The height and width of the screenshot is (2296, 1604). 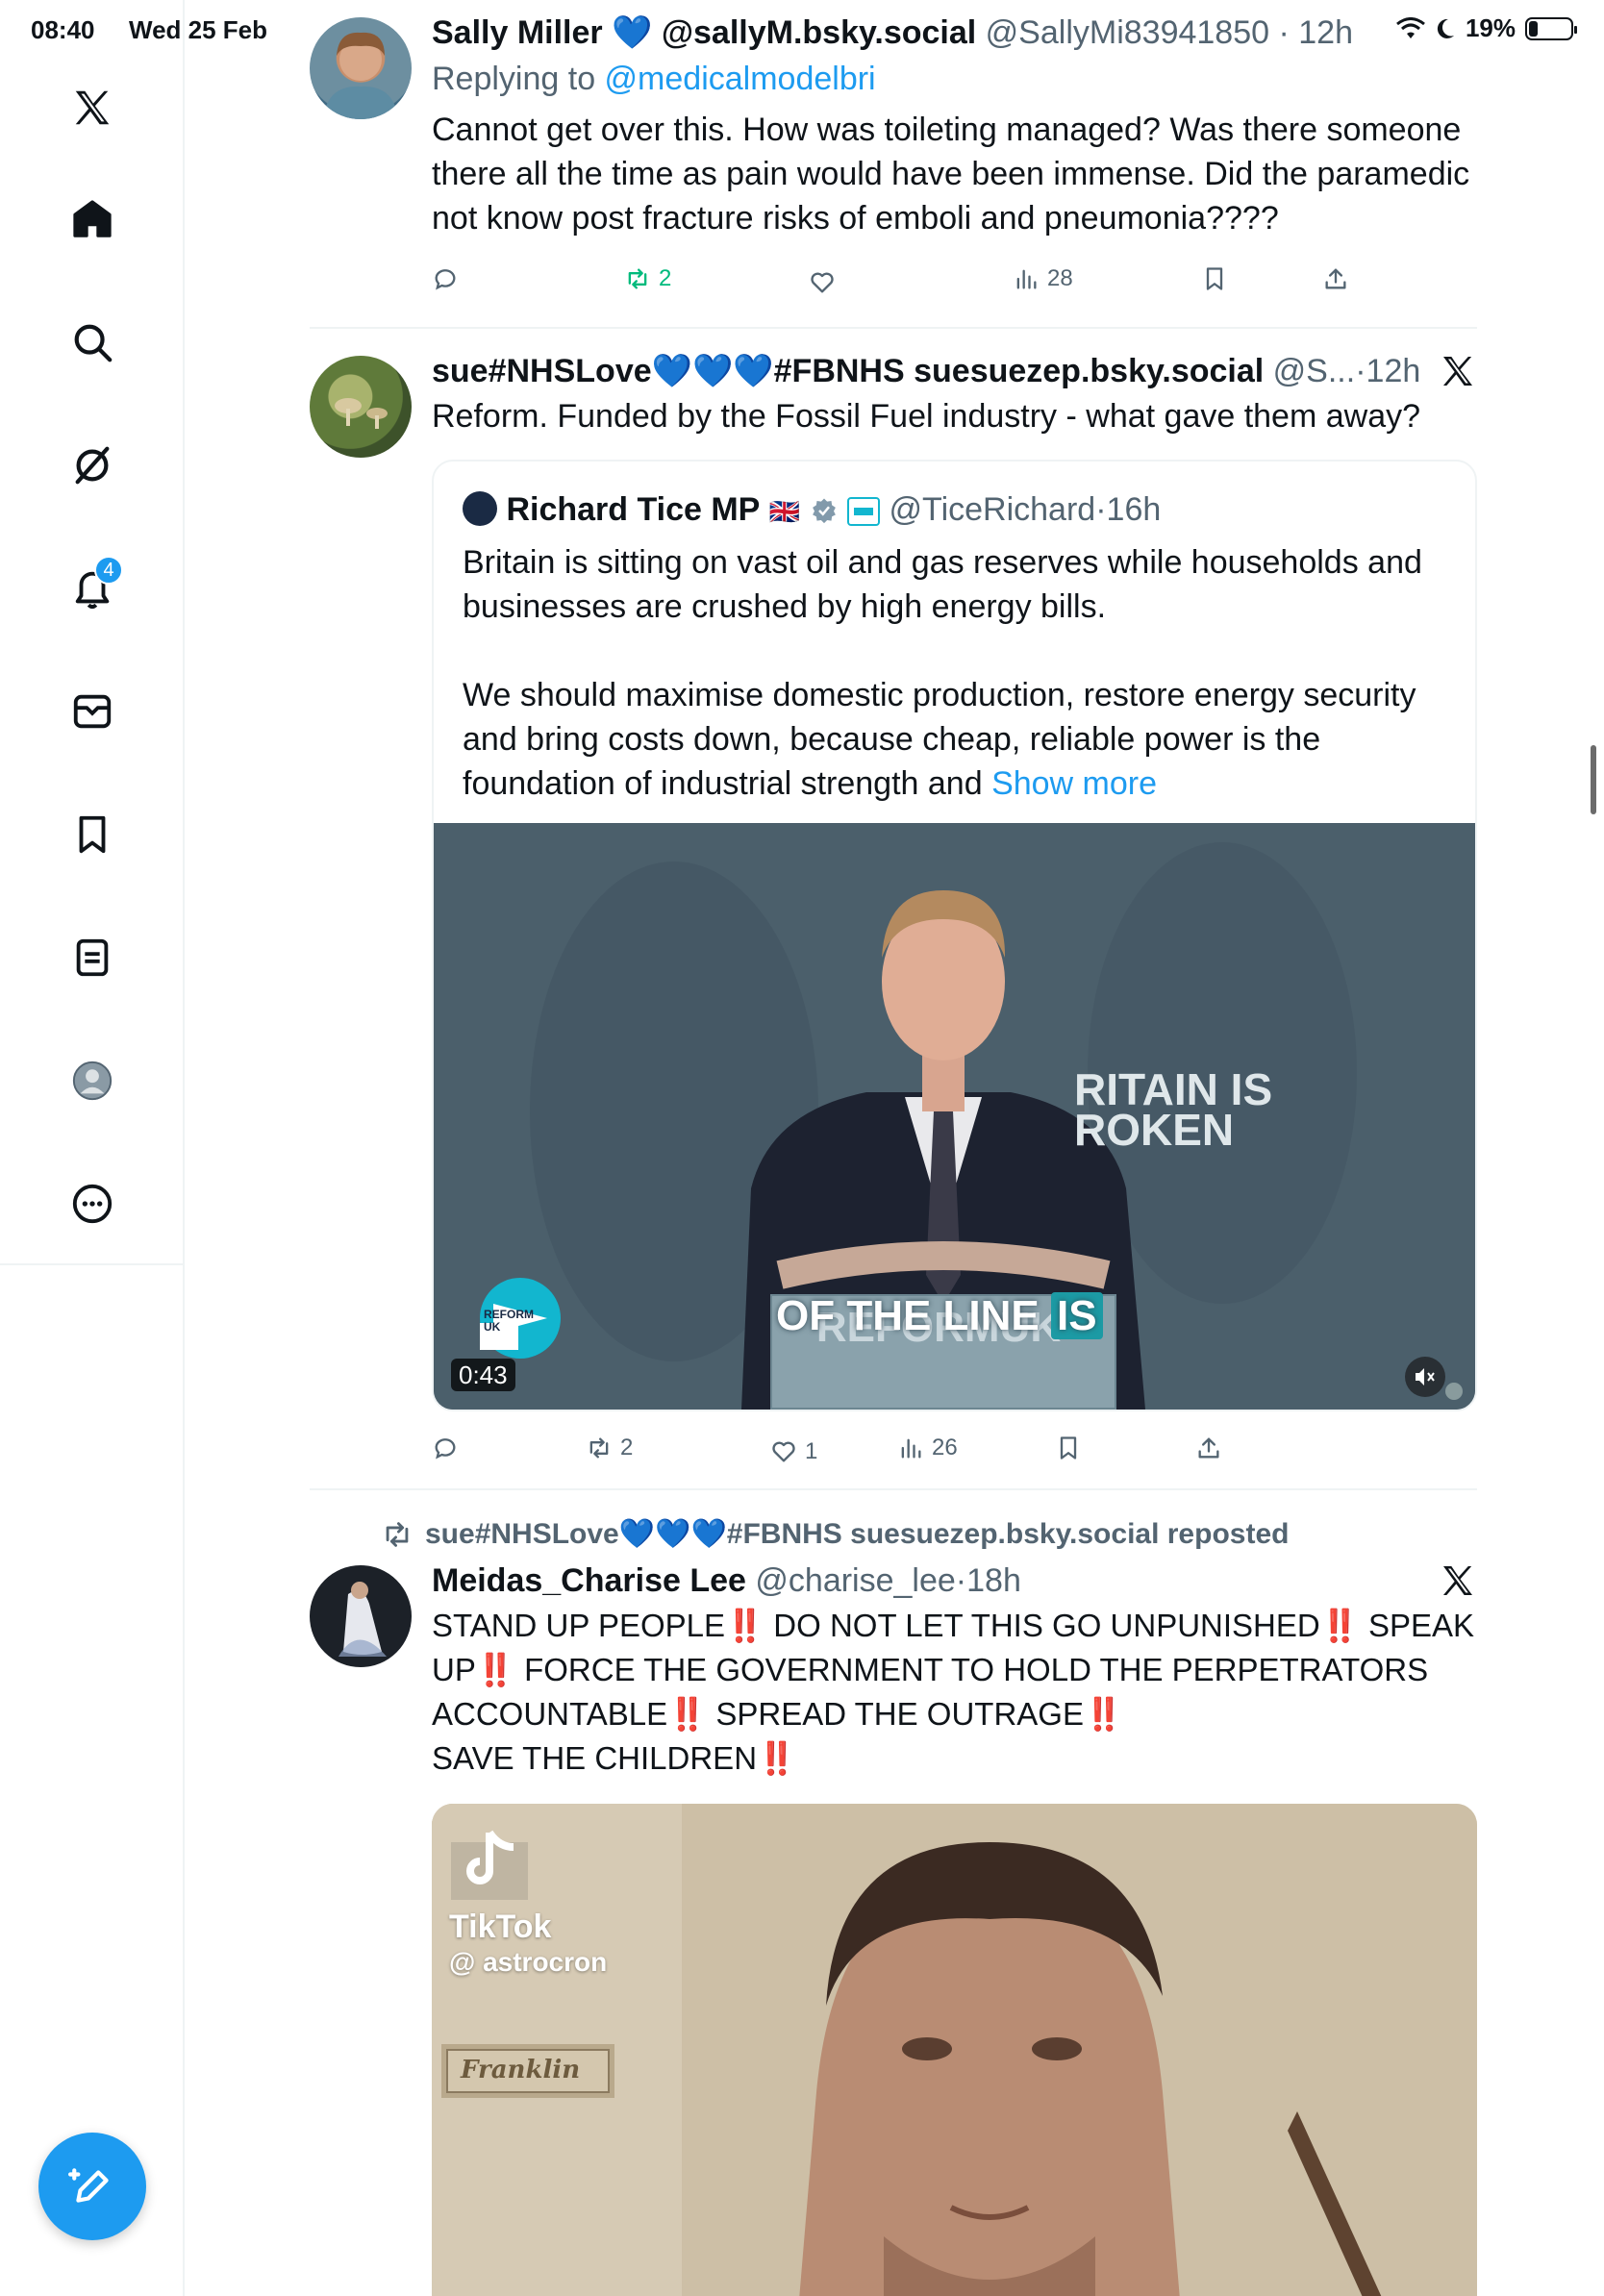 I want to click on display-name: Meidas_Charise Lee, so click(x=589, y=1580).